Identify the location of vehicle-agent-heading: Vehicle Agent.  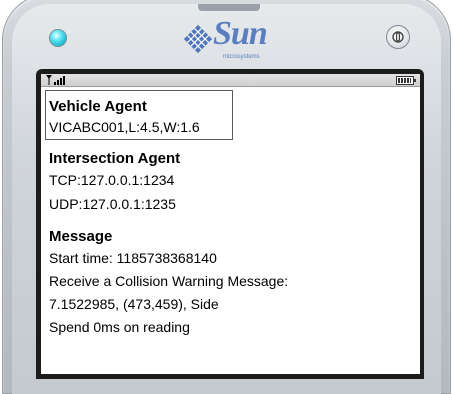
(98, 106).